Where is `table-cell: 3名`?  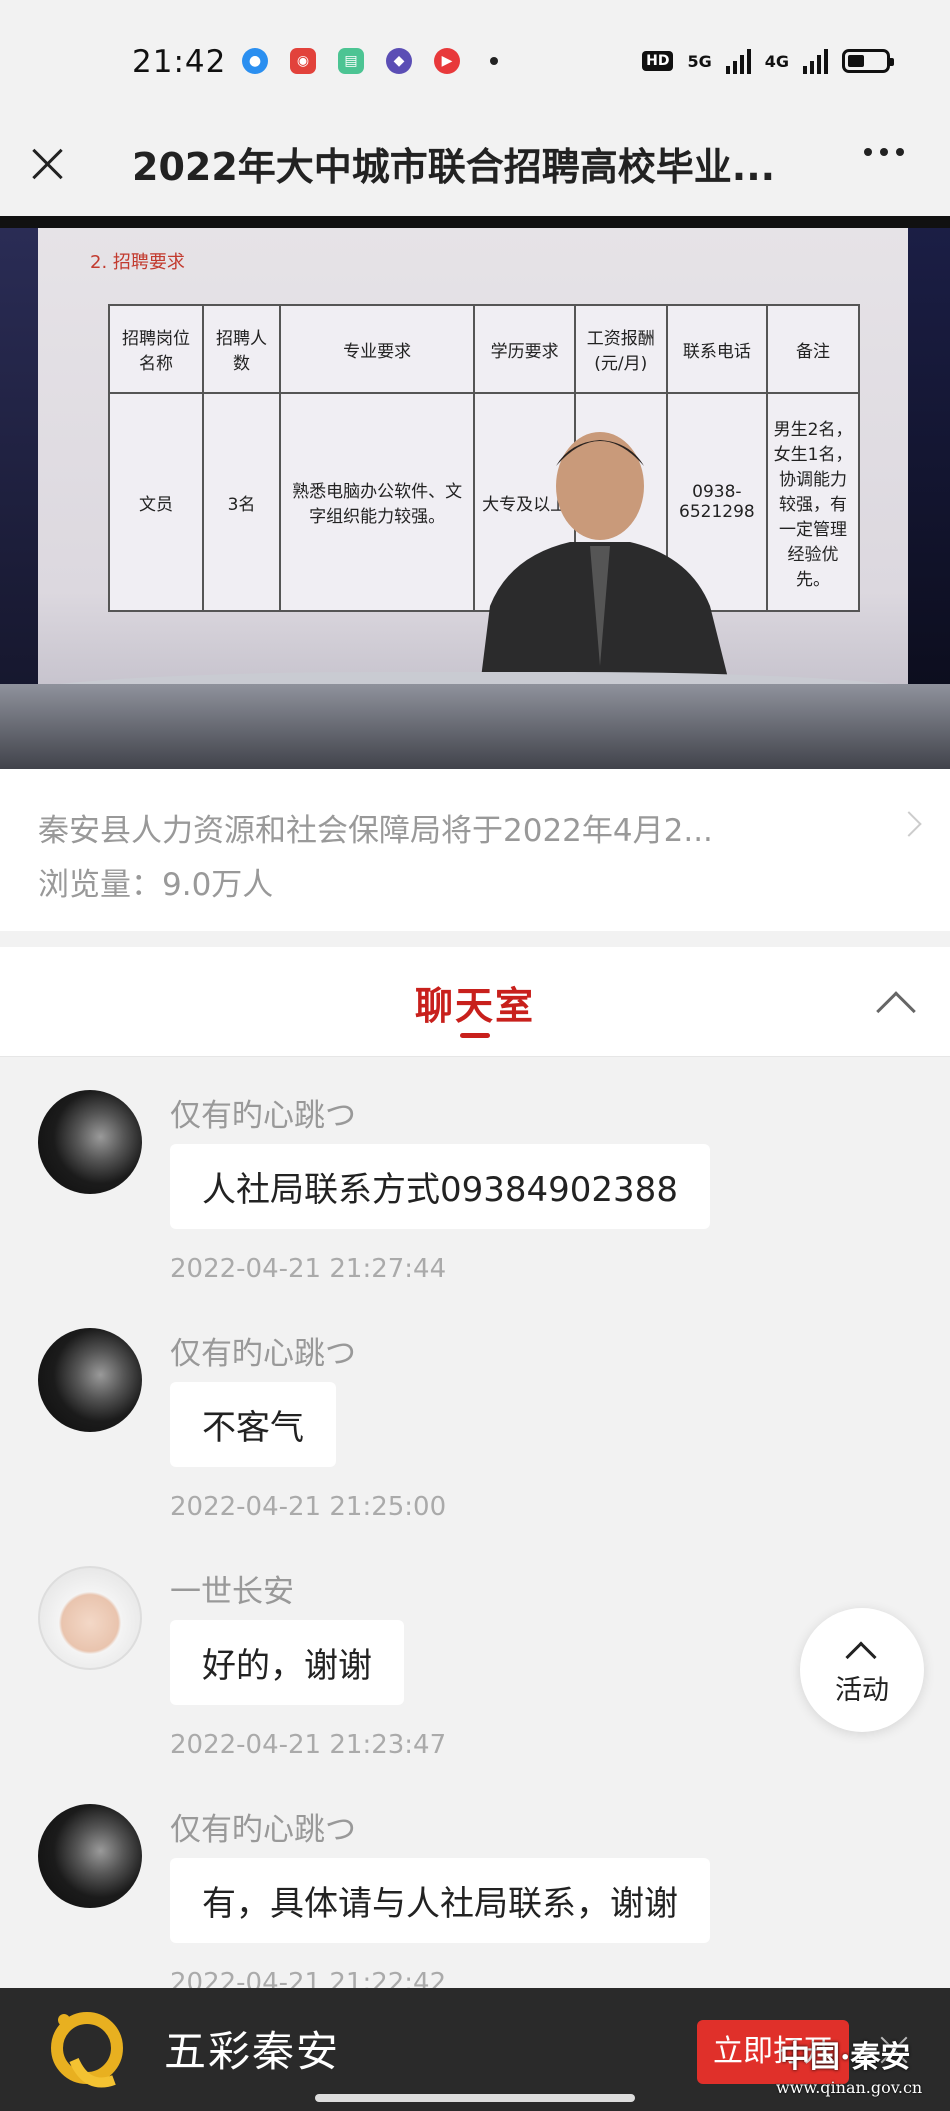 table-cell: 3名 is located at coordinates (241, 502).